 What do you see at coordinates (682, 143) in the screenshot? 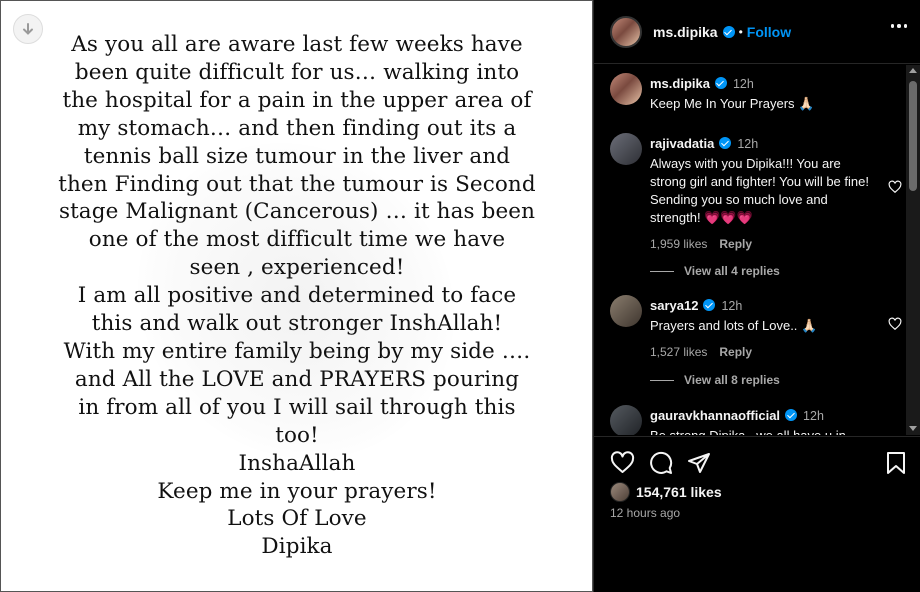
I see `comment-username: rajivadatia` at bounding box center [682, 143].